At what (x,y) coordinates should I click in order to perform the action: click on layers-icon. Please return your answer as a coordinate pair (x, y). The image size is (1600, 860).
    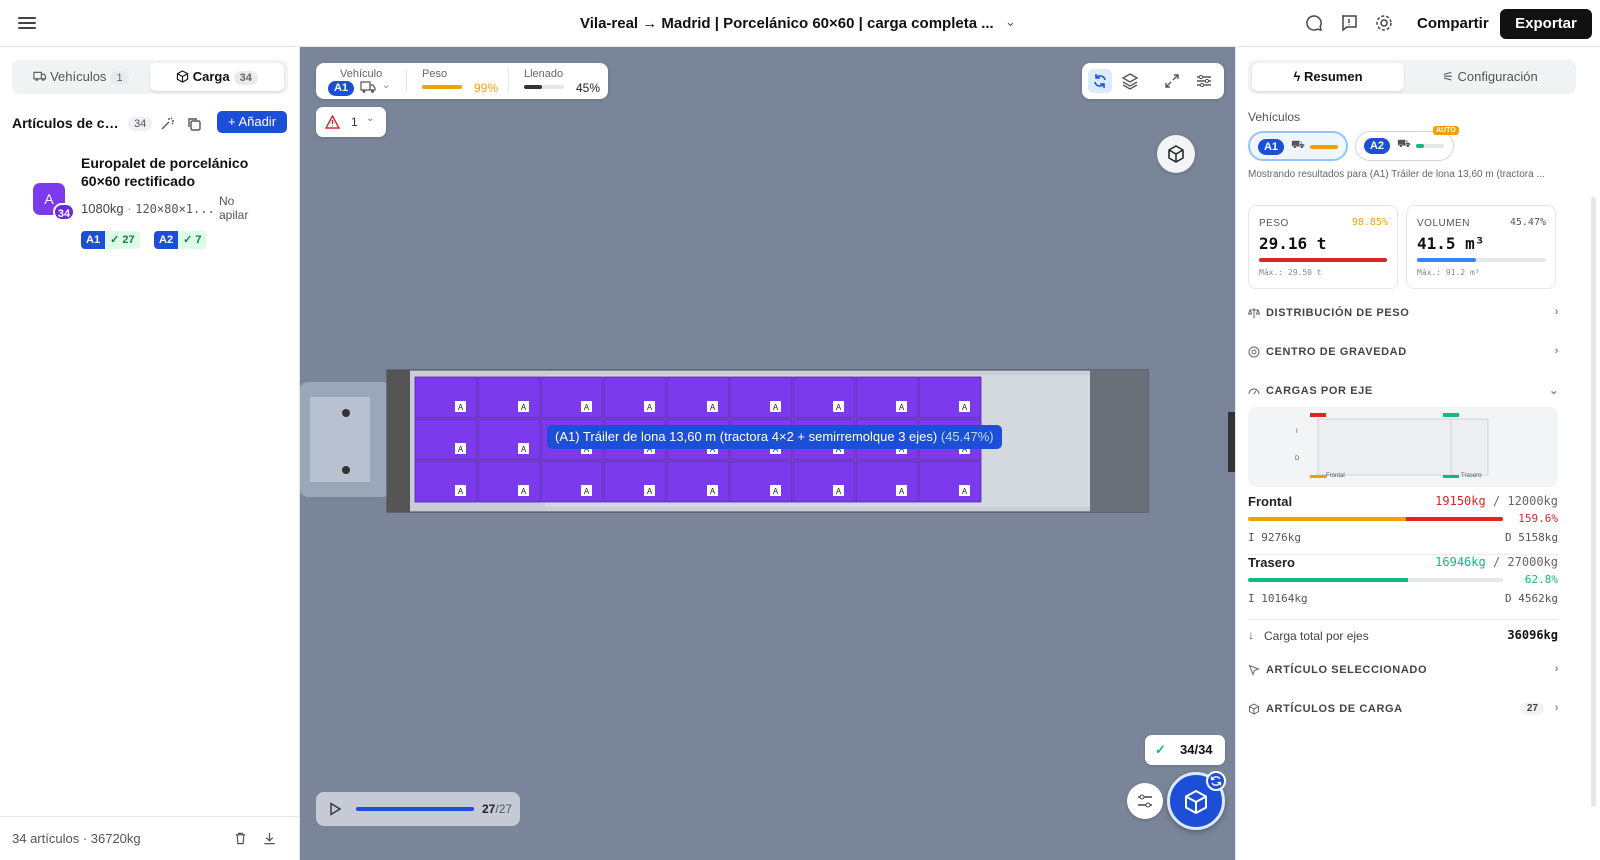
    Looking at the image, I should click on (1130, 81).